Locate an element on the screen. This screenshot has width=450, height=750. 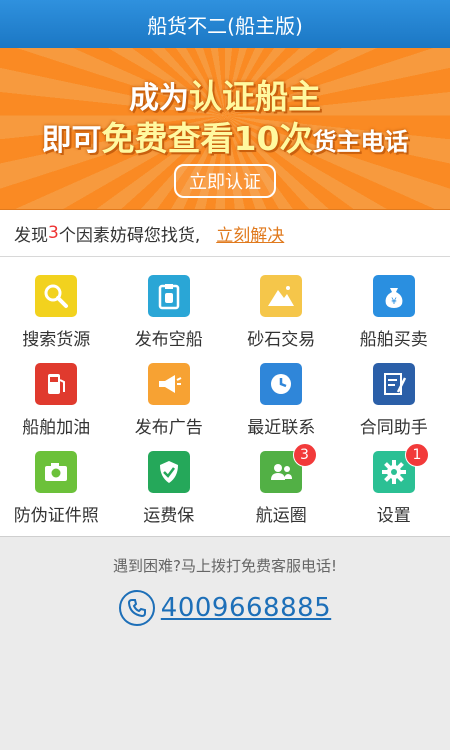
money-bag-icon: ¥ is located at coordinates (393, 296).